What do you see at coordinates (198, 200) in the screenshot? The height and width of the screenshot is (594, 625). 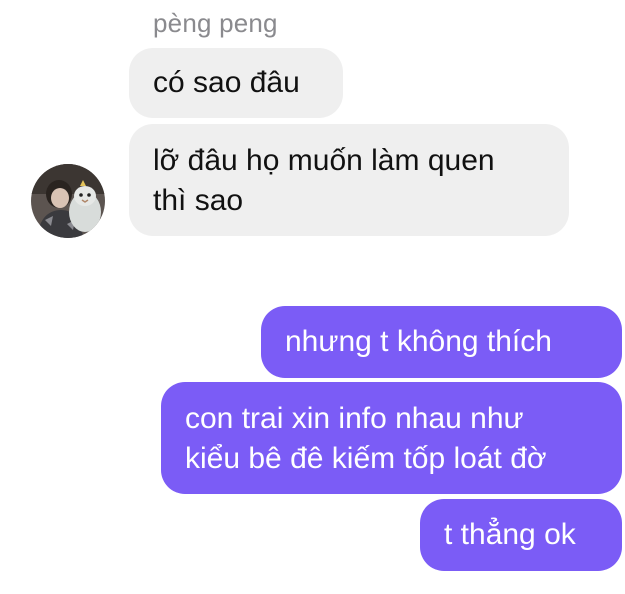 I see `message-line: thì sao` at bounding box center [198, 200].